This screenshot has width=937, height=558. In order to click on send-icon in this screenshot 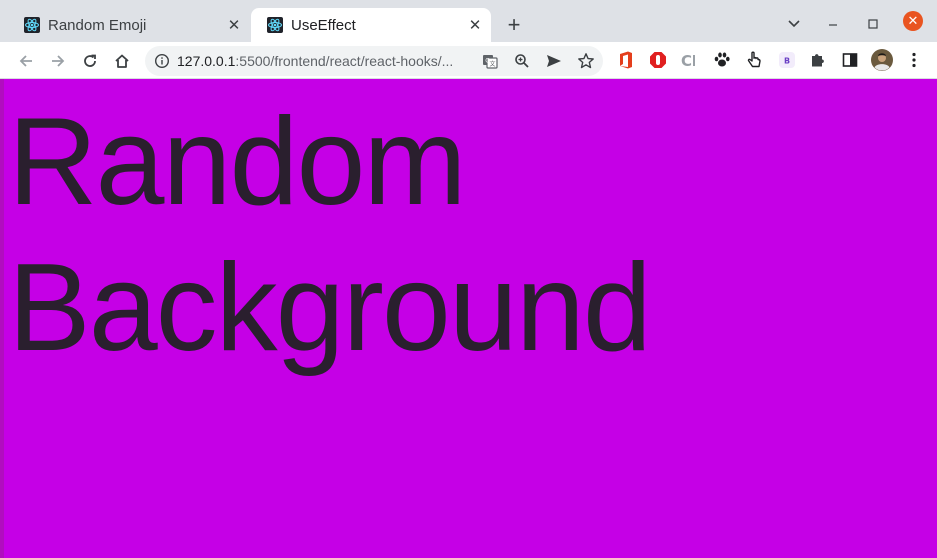, I will do `click(554, 61)`.